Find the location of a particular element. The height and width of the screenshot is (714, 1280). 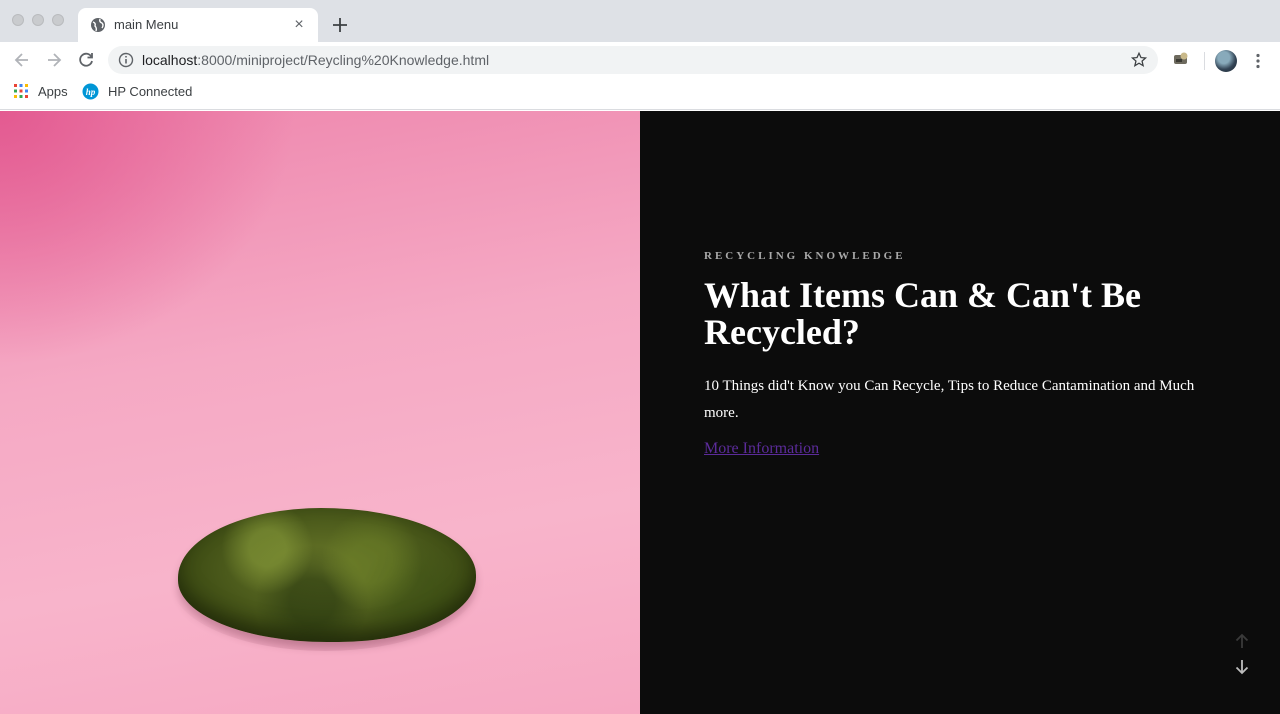

browser-tab: main Menu × is located at coordinates (198, 25).